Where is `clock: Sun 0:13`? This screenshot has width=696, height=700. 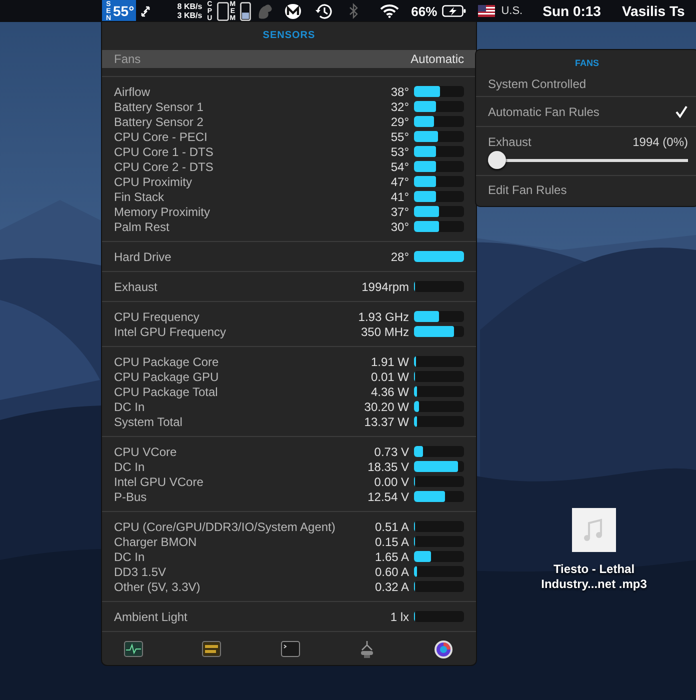
clock: Sun 0:13 is located at coordinates (571, 11).